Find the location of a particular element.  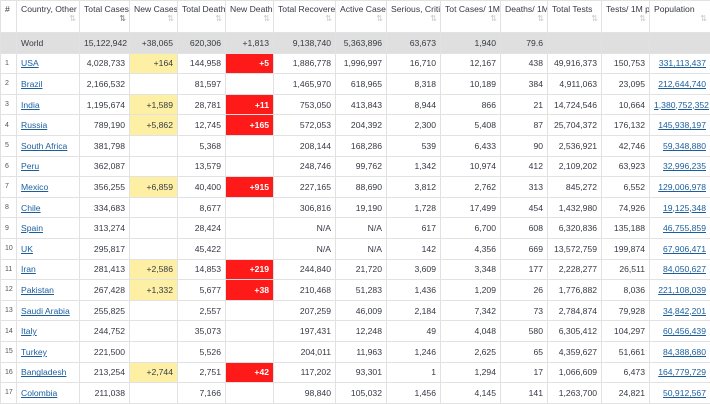

country-link: Mexico is located at coordinates (34, 187).